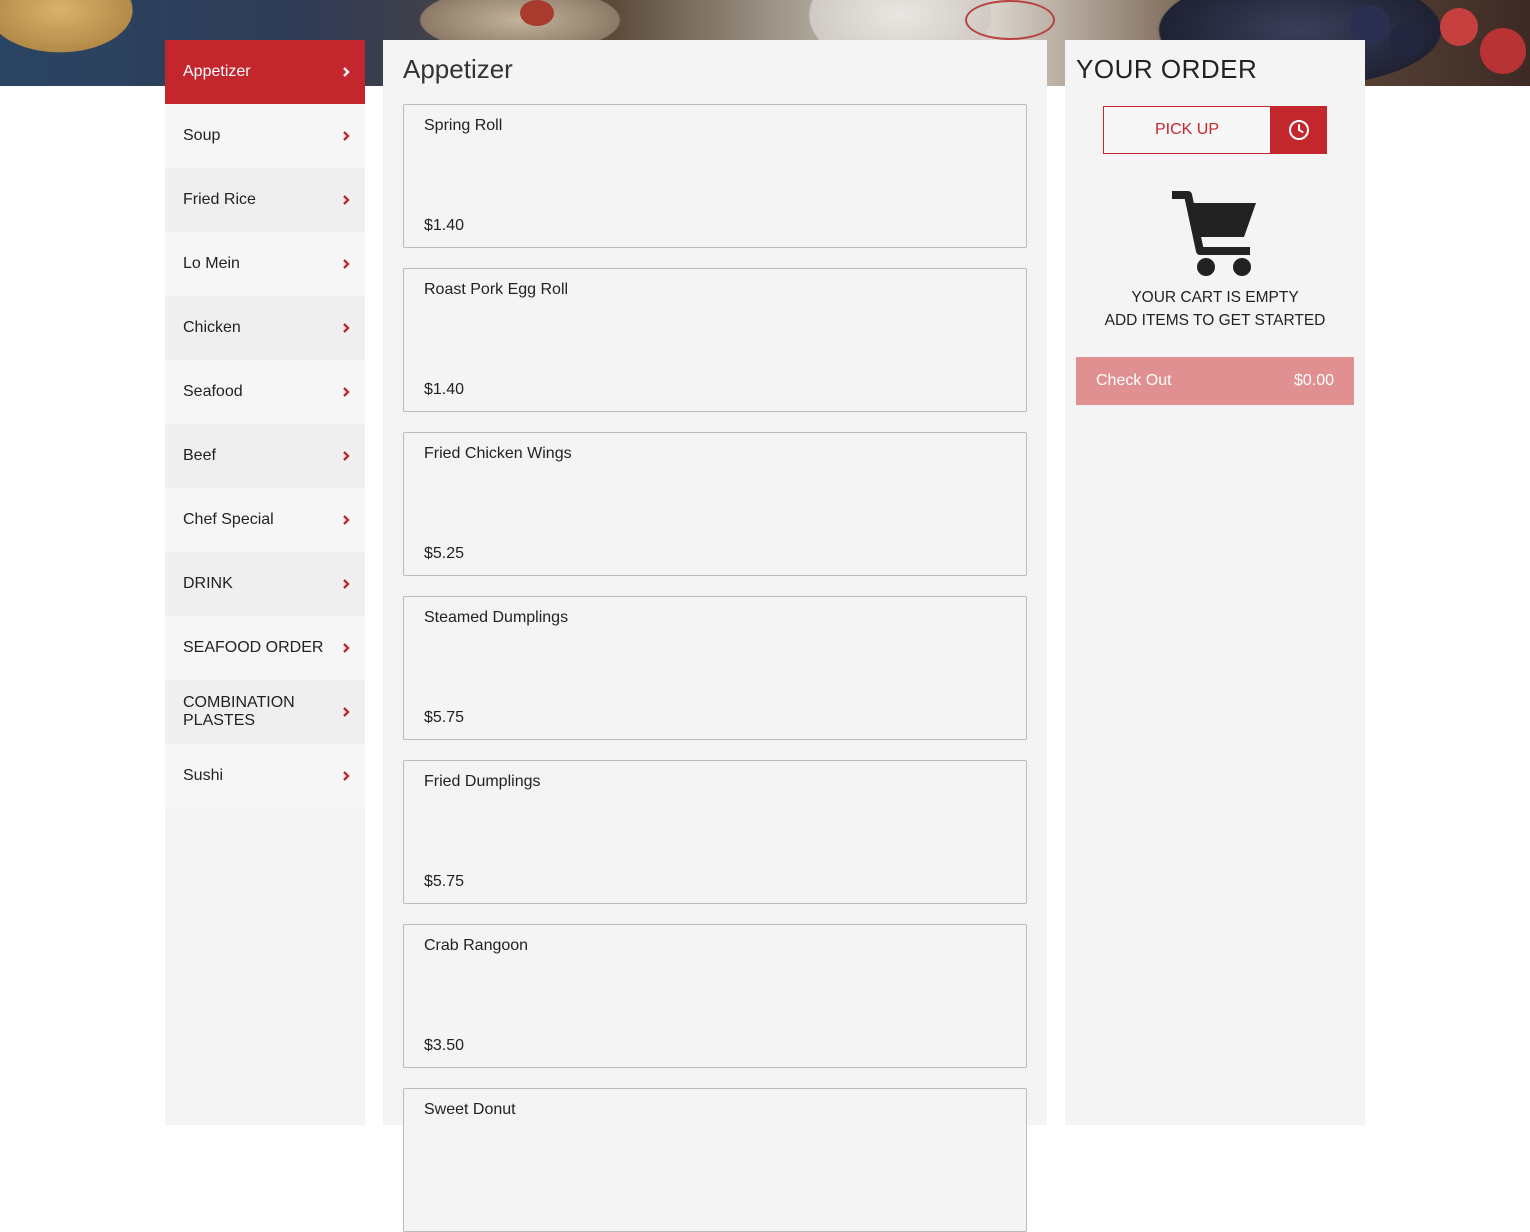 This screenshot has width=1530, height=1232. What do you see at coordinates (1214, 233) in the screenshot?
I see `shopping-cart-icon` at bounding box center [1214, 233].